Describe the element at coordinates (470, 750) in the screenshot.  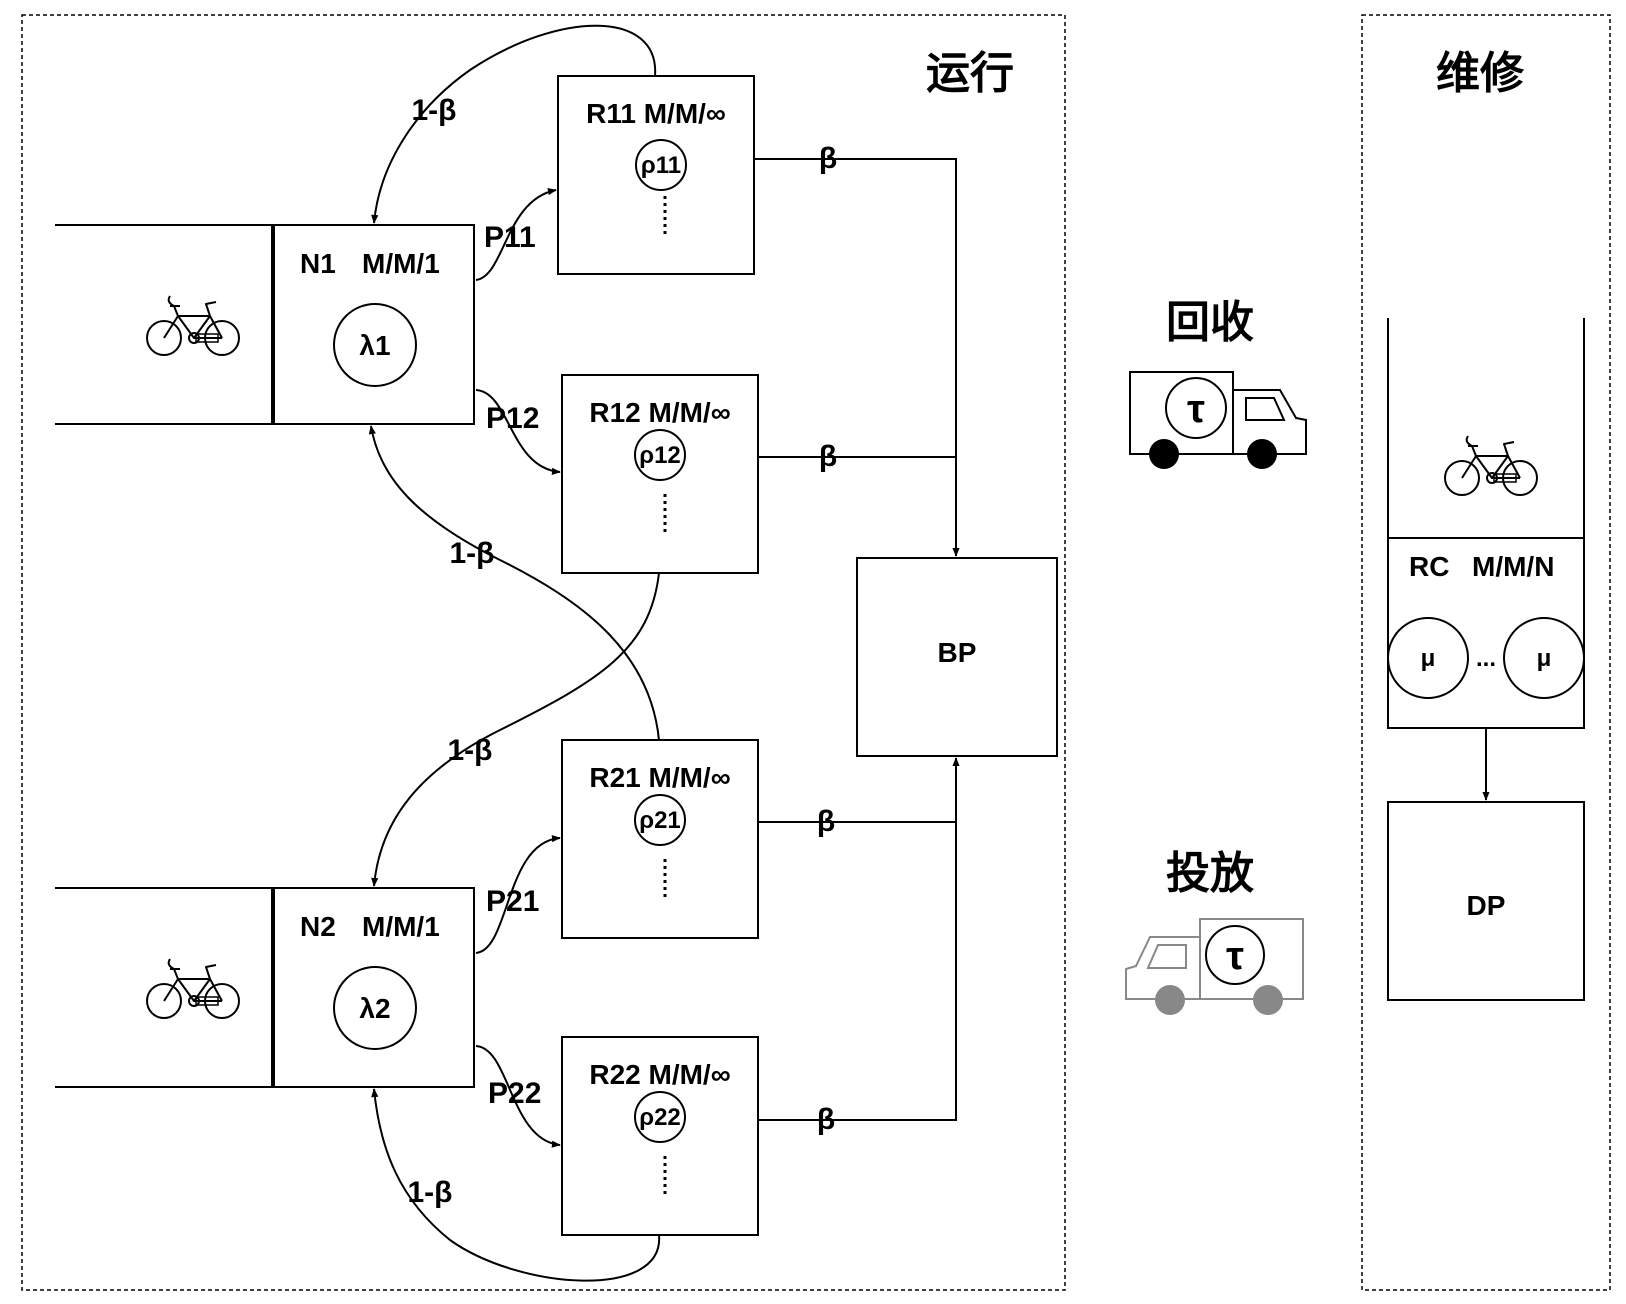
I see `one-minus-beta-label-lower: 1-β` at that location.